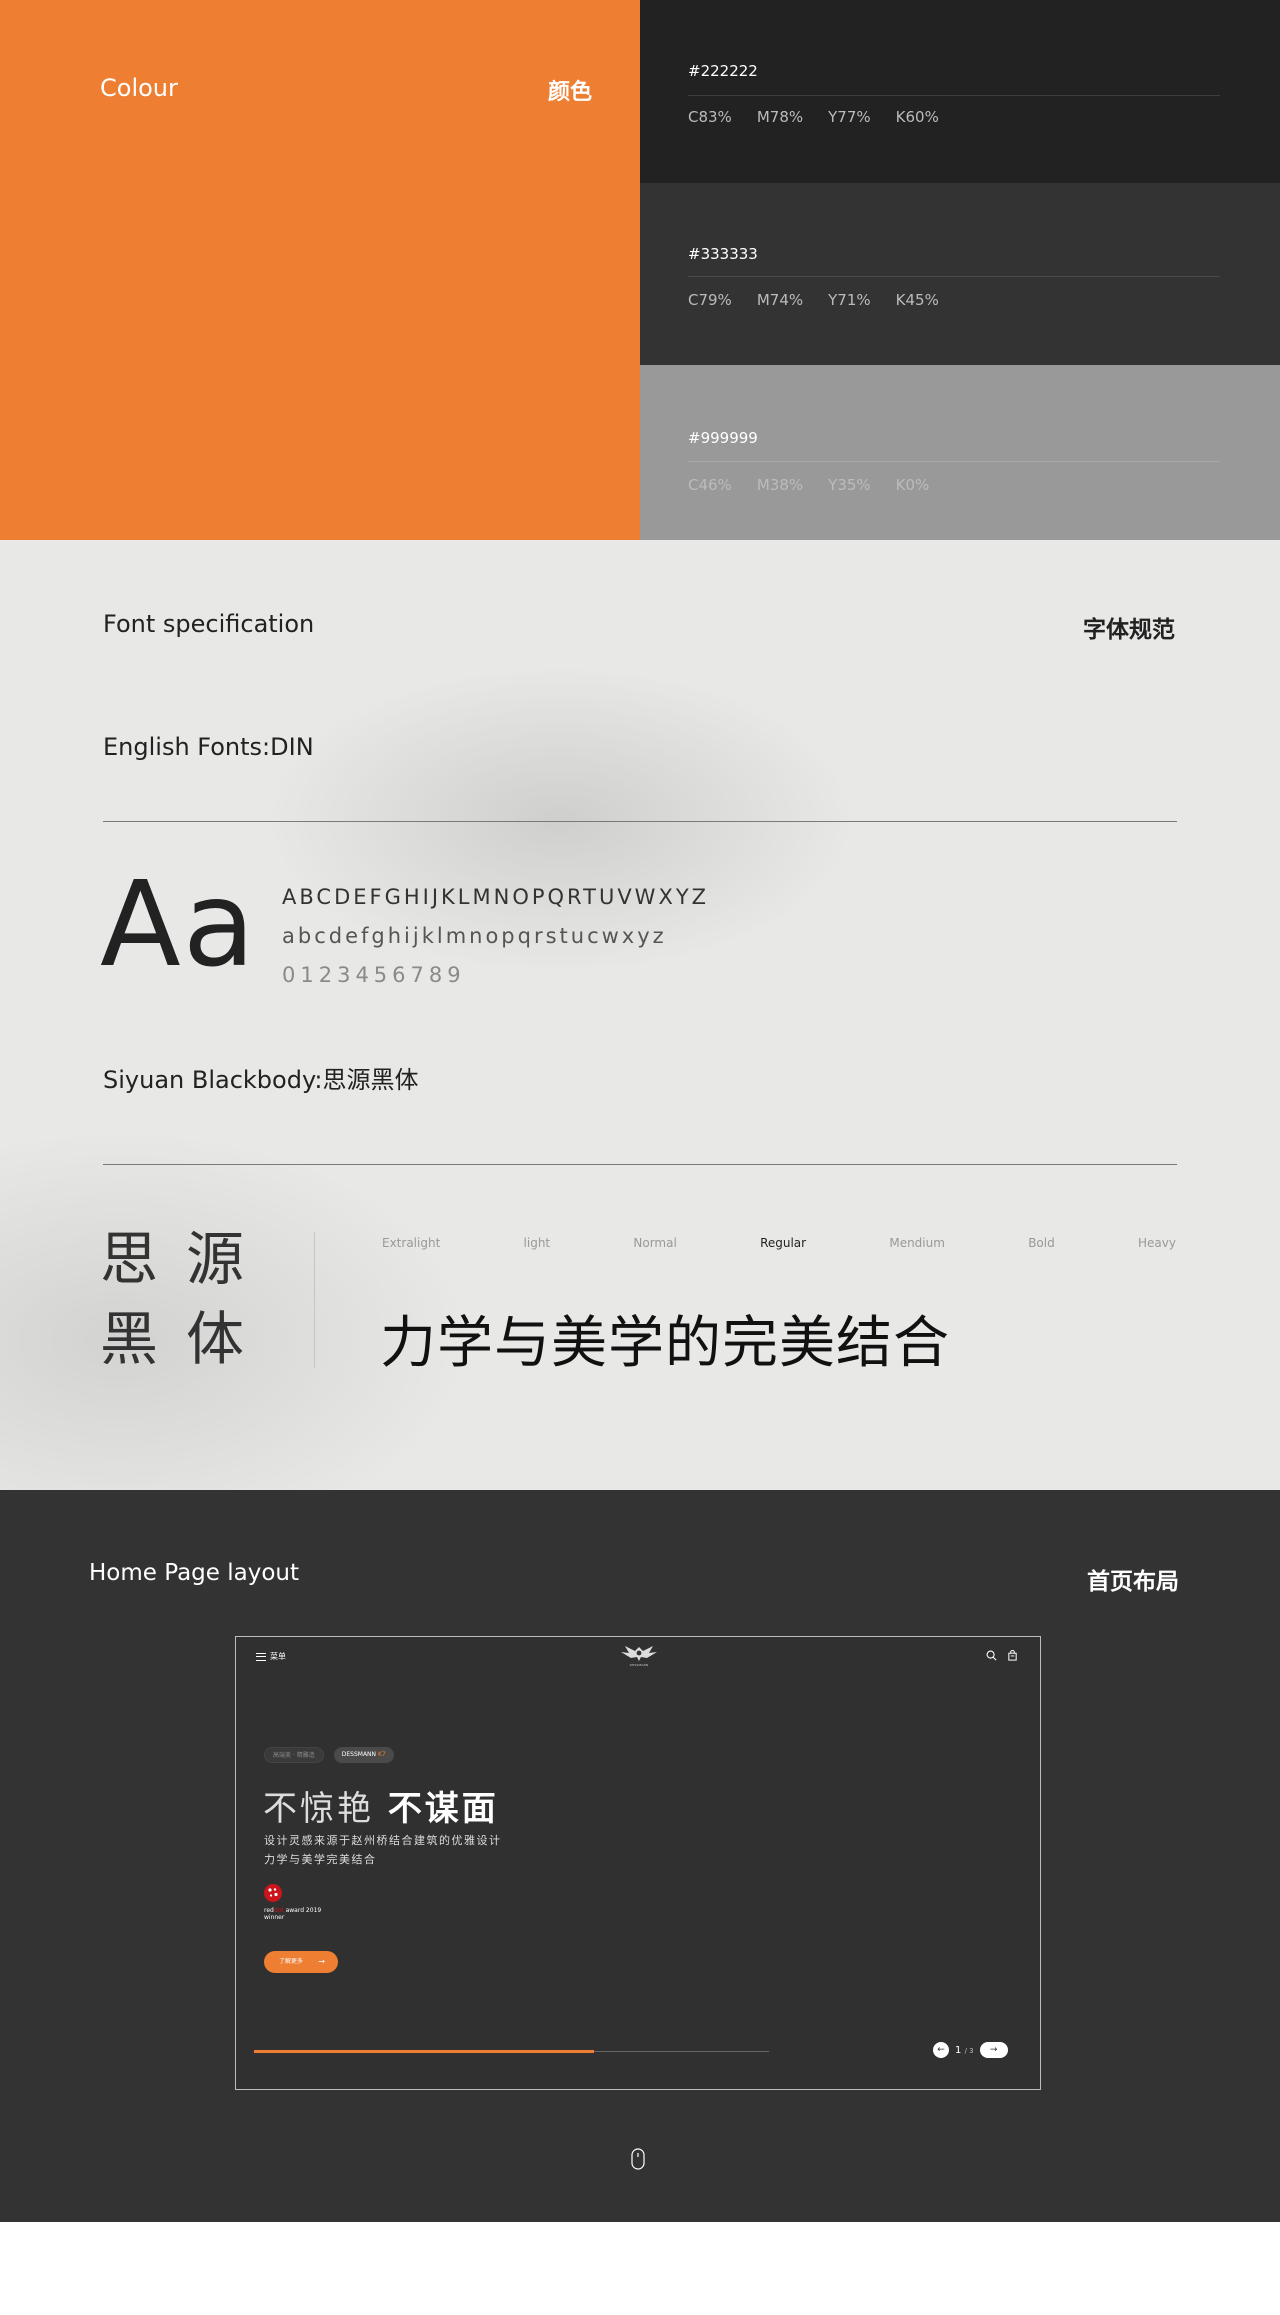 The image size is (1280, 2315). I want to click on english-font-label: English Fonts:DIN, so click(208, 747).